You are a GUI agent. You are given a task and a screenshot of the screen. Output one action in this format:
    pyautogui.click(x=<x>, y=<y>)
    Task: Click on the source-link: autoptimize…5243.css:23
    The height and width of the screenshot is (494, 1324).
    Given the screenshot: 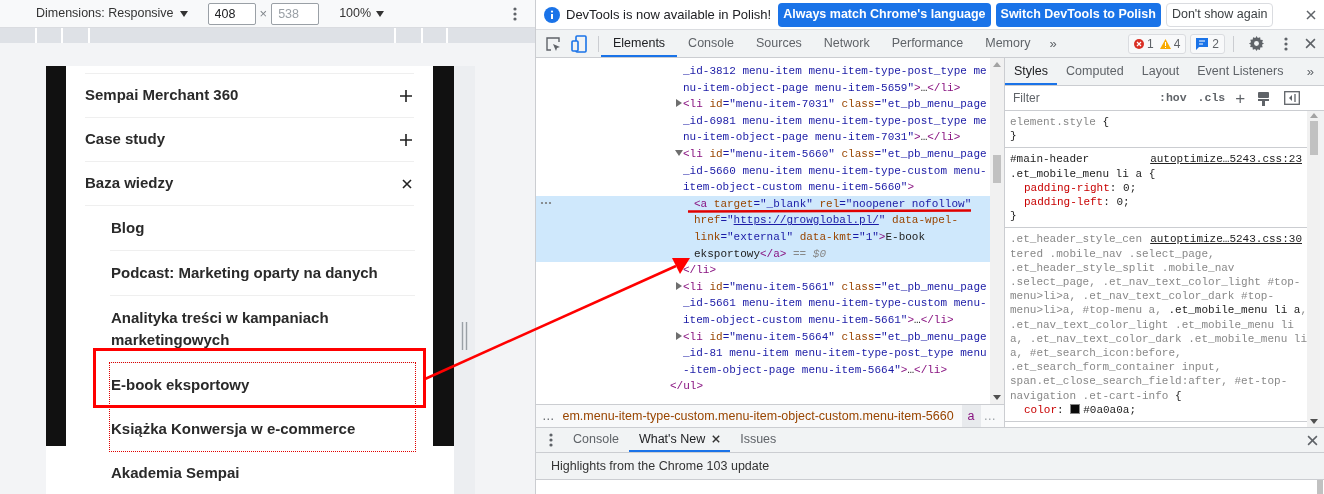 What is the action you would take?
    pyautogui.click(x=1226, y=159)
    